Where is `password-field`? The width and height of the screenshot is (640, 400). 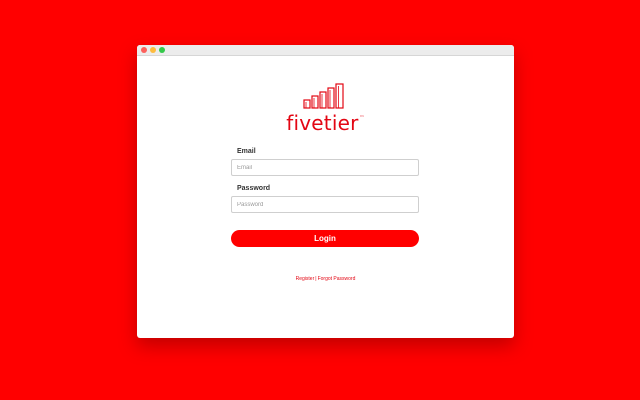 password-field is located at coordinates (325, 204).